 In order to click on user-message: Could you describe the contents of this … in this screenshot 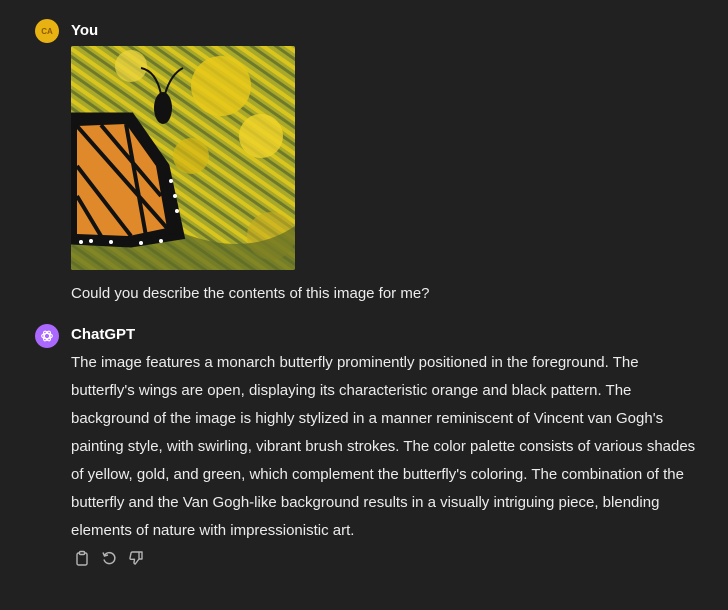, I will do `click(250, 293)`.